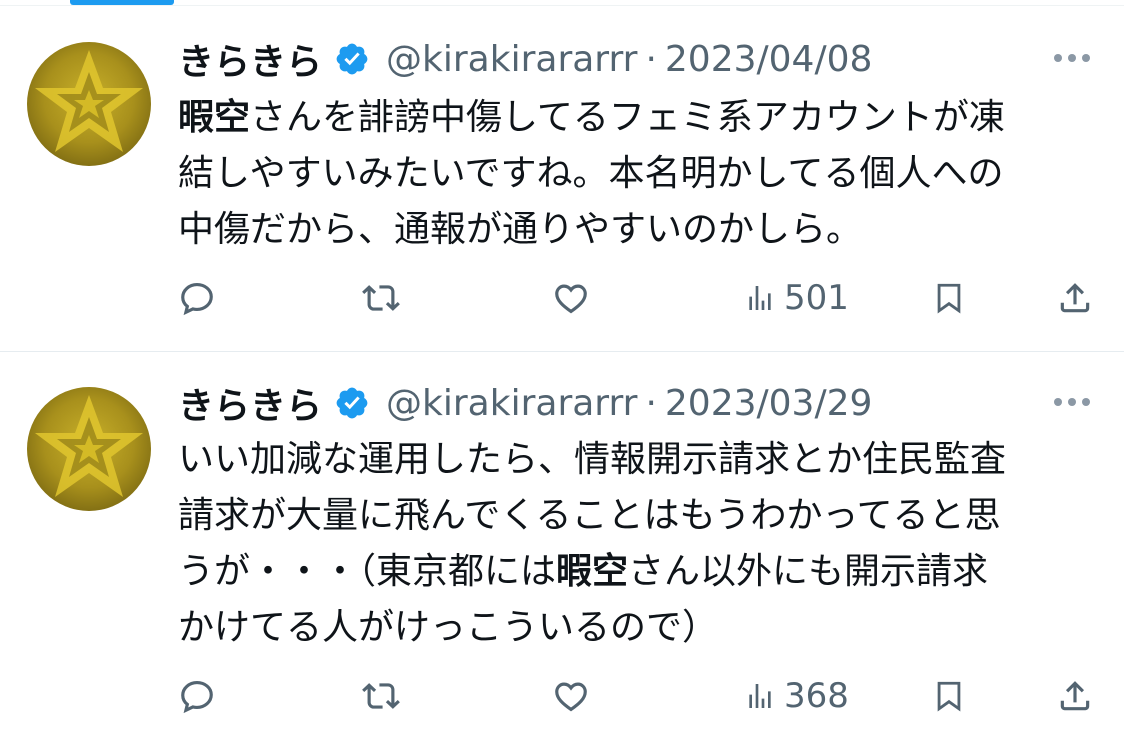 This screenshot has height=749, width=1124. I want to click on tweet-text-segment: さん以外にも開示請求, so click(808, 571).